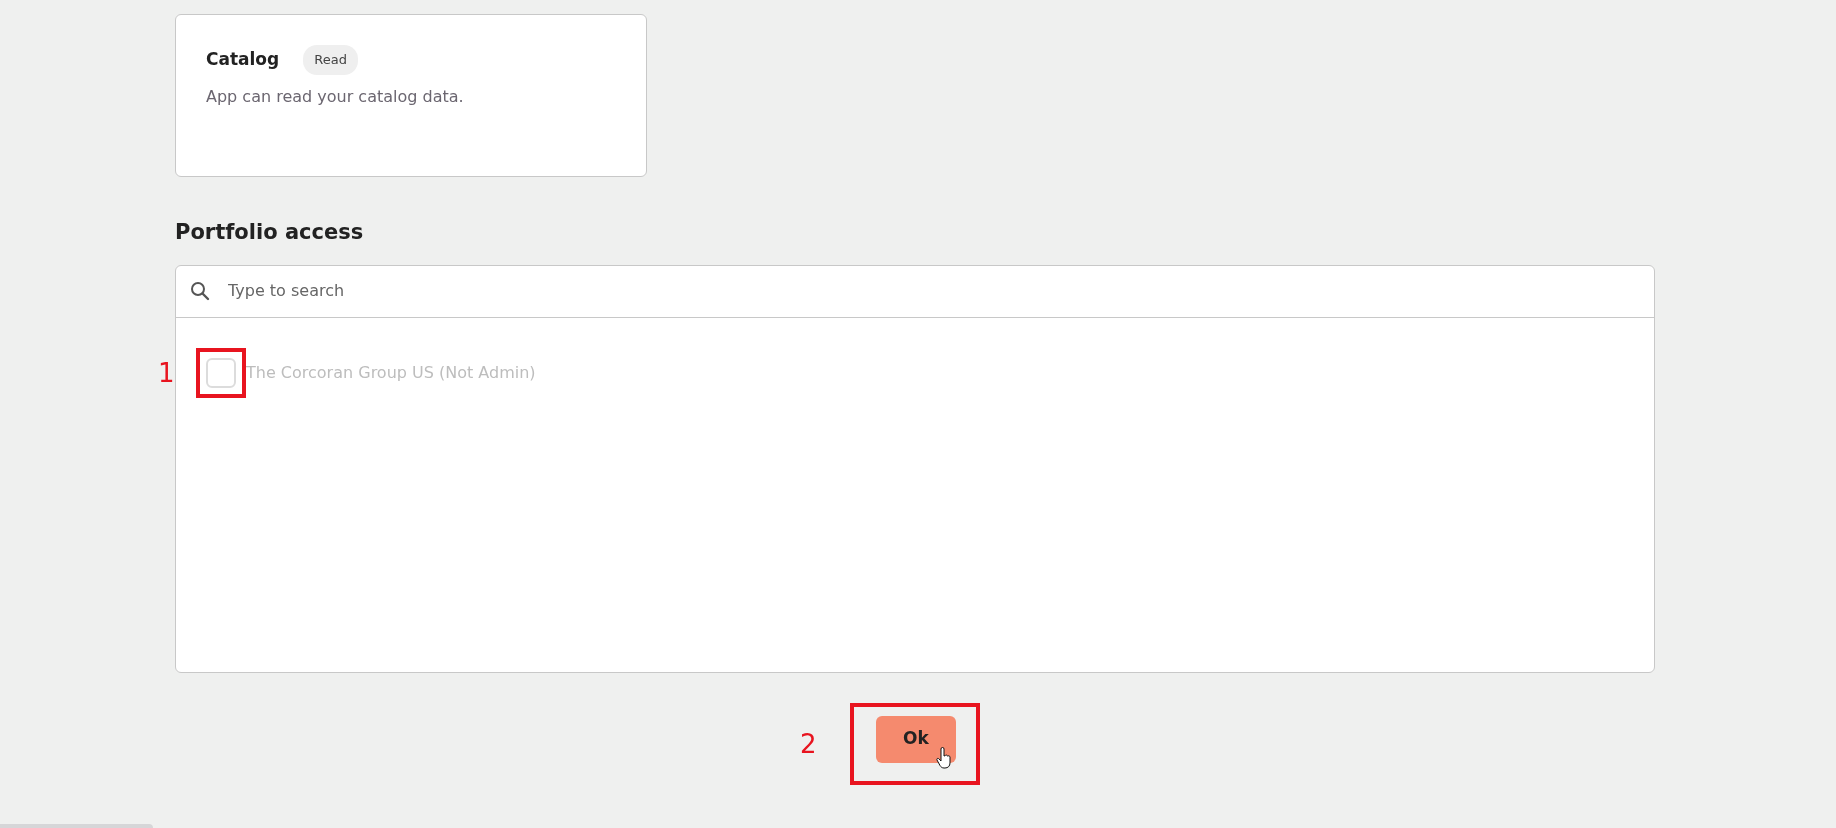  Describe the element at coordinates (330, 60) in the screenshot. I see `access-badge: Read` at that location.